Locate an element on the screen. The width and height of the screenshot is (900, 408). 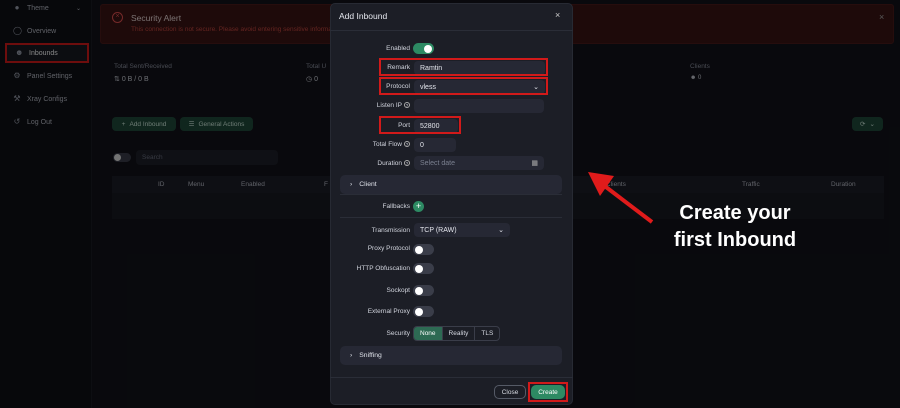
listen-ip-label: Listen IP? is located at coordinates (393, 105).